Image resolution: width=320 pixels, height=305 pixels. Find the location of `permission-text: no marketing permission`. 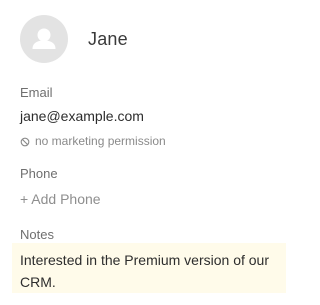

permission-text: no marketing permission is located at coordinates (100, 141).